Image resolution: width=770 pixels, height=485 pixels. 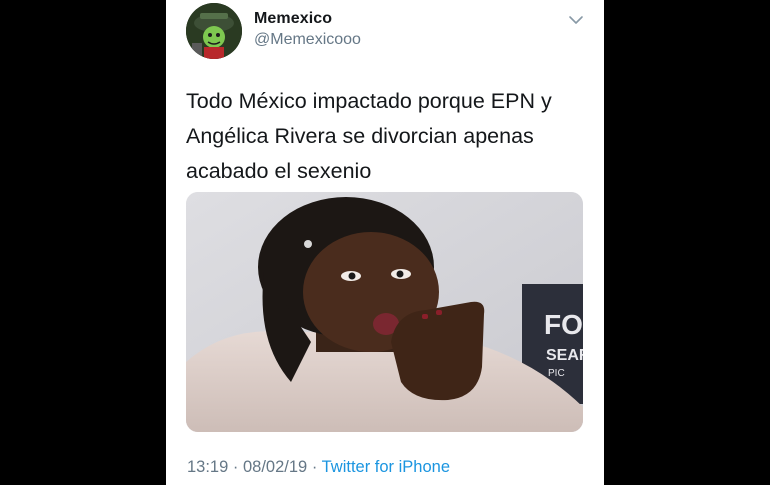 I want to click on user-handle: @Memexicooo, so click(x=307, y=40).